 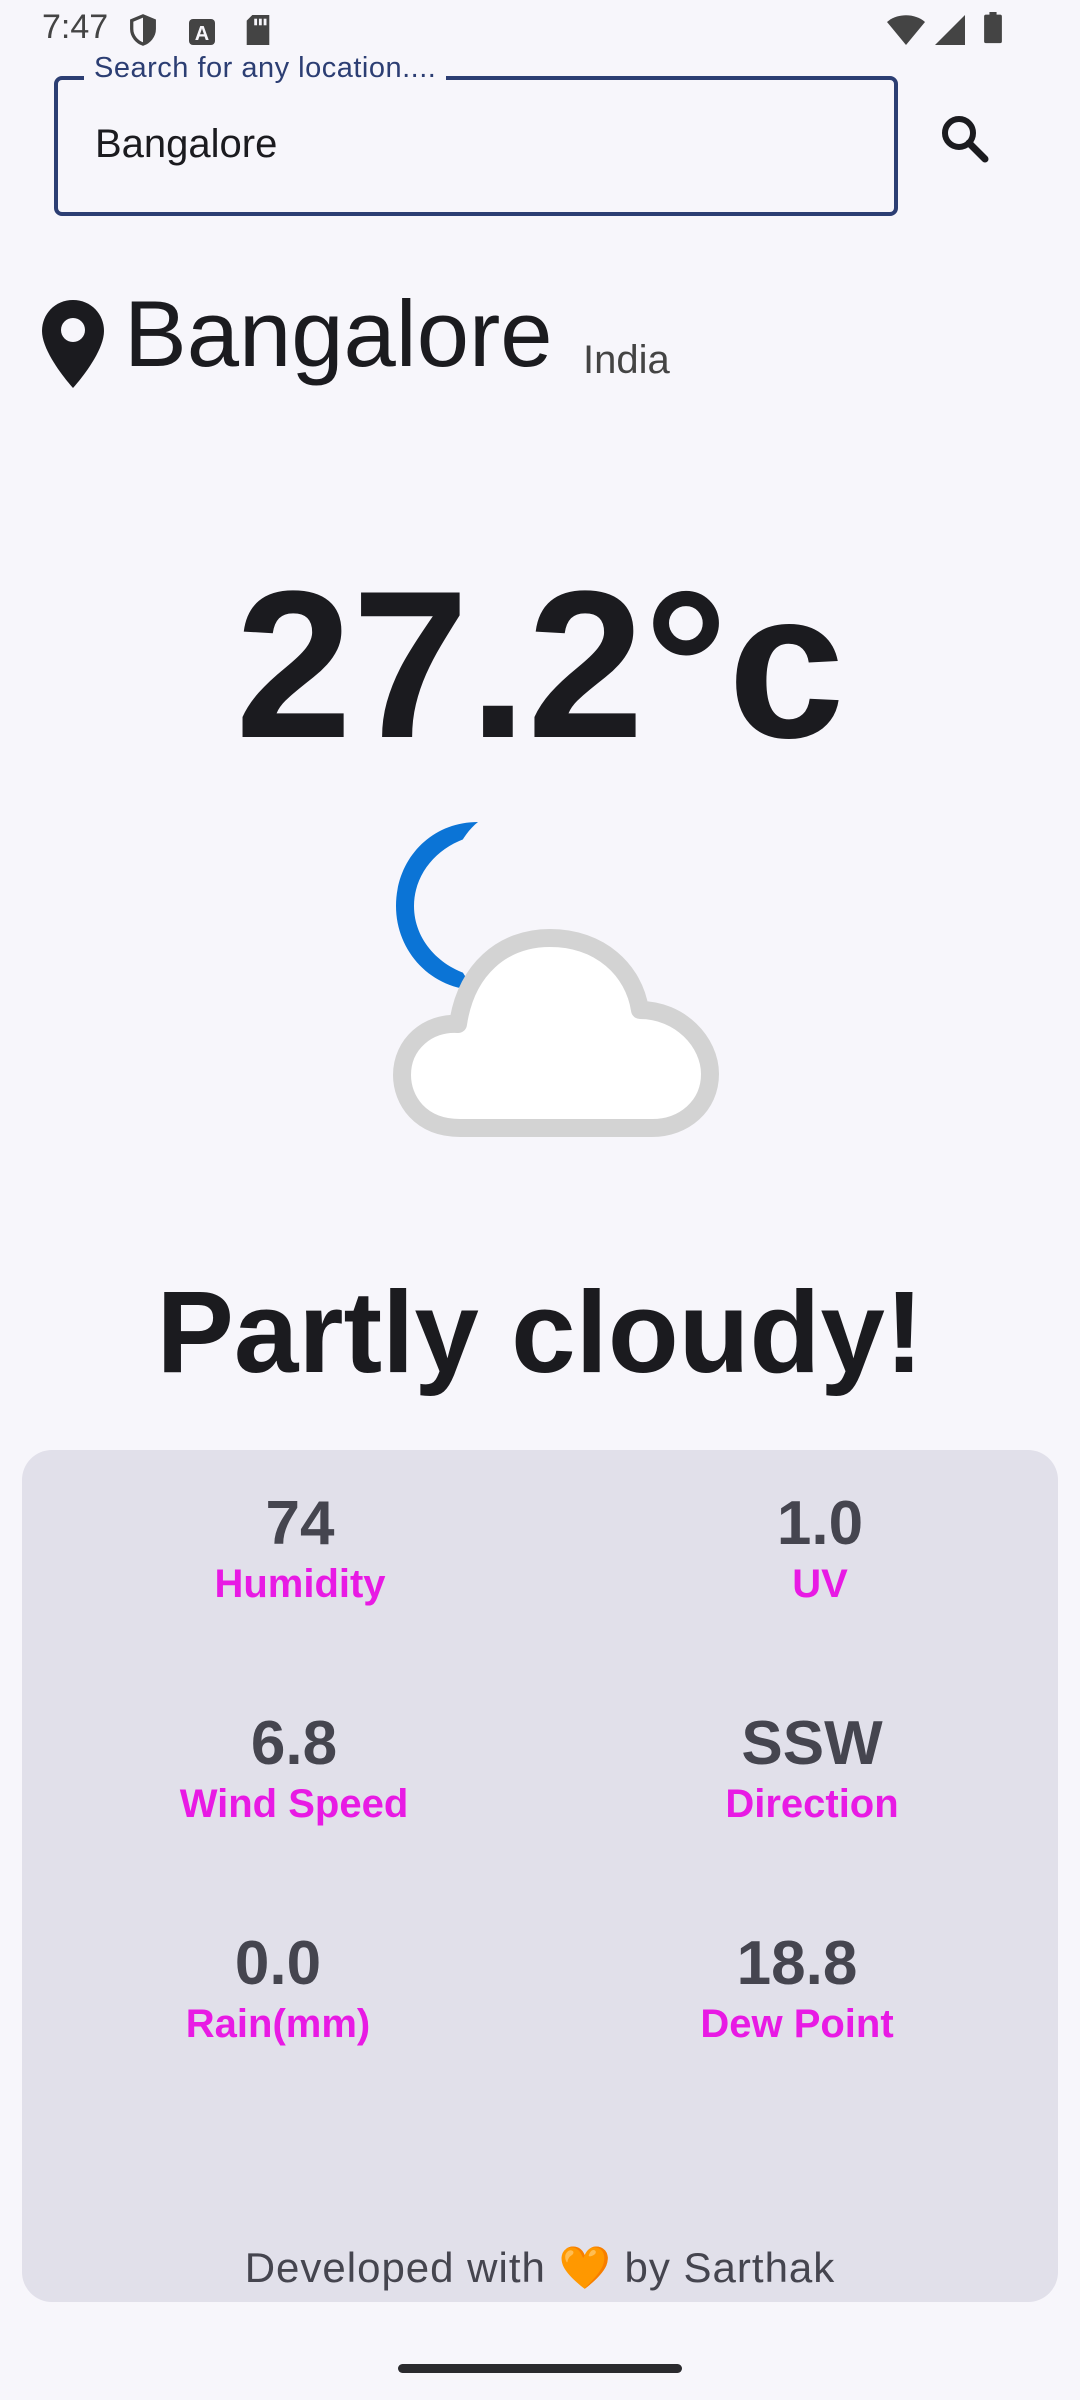 I want to click on shield-icon, so click(x=143, y=30).